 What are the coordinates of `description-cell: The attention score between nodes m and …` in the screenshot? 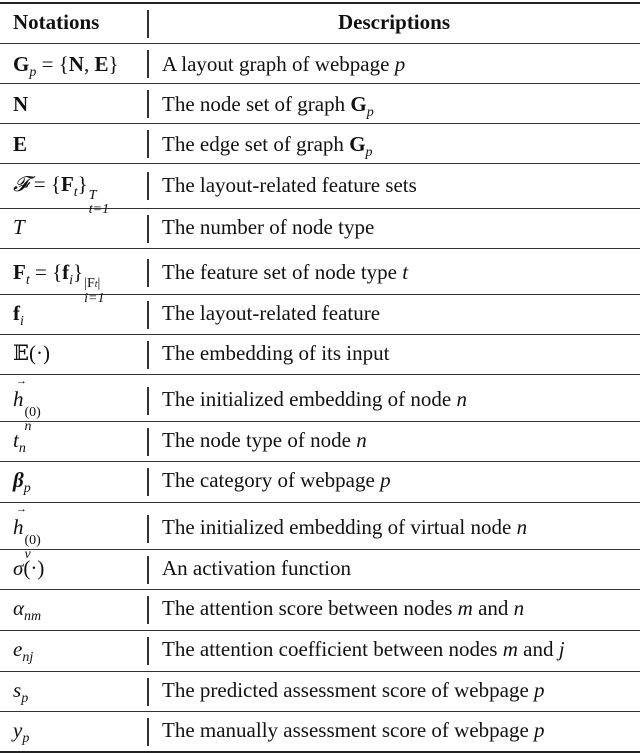 It's located at (343, 608).